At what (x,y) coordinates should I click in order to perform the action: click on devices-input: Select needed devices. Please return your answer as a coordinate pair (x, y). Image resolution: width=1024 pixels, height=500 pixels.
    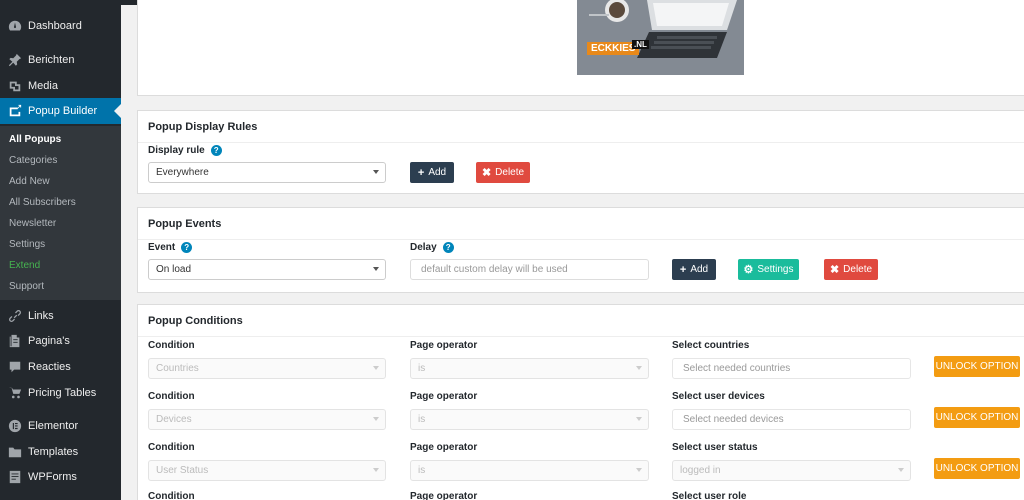
    Looking at the image, I should click on (791, 419).